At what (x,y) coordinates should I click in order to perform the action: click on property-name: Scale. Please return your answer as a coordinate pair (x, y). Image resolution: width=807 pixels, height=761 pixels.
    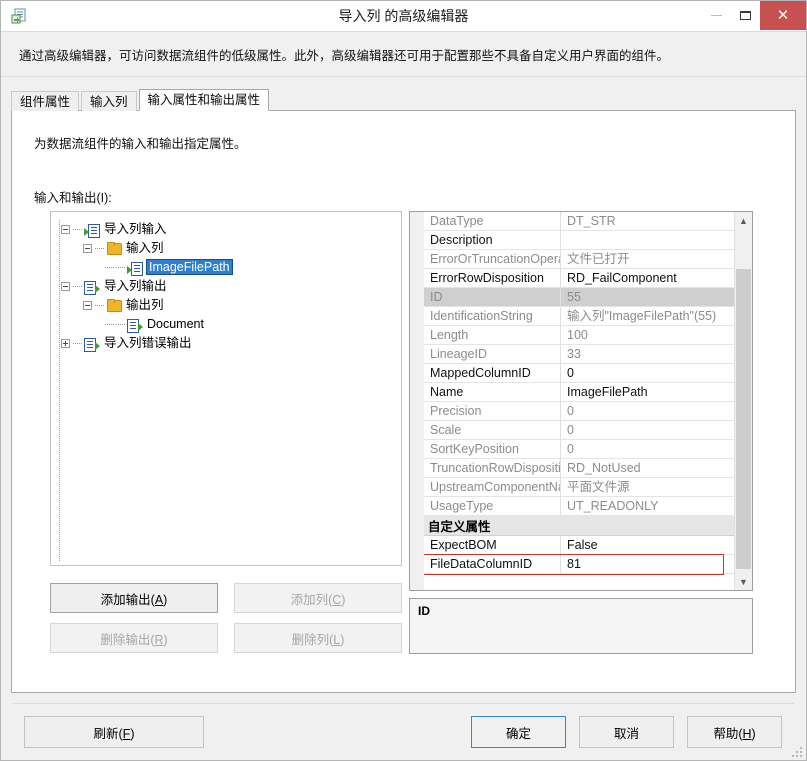
    Looking at the image, I should click on (492, 430).